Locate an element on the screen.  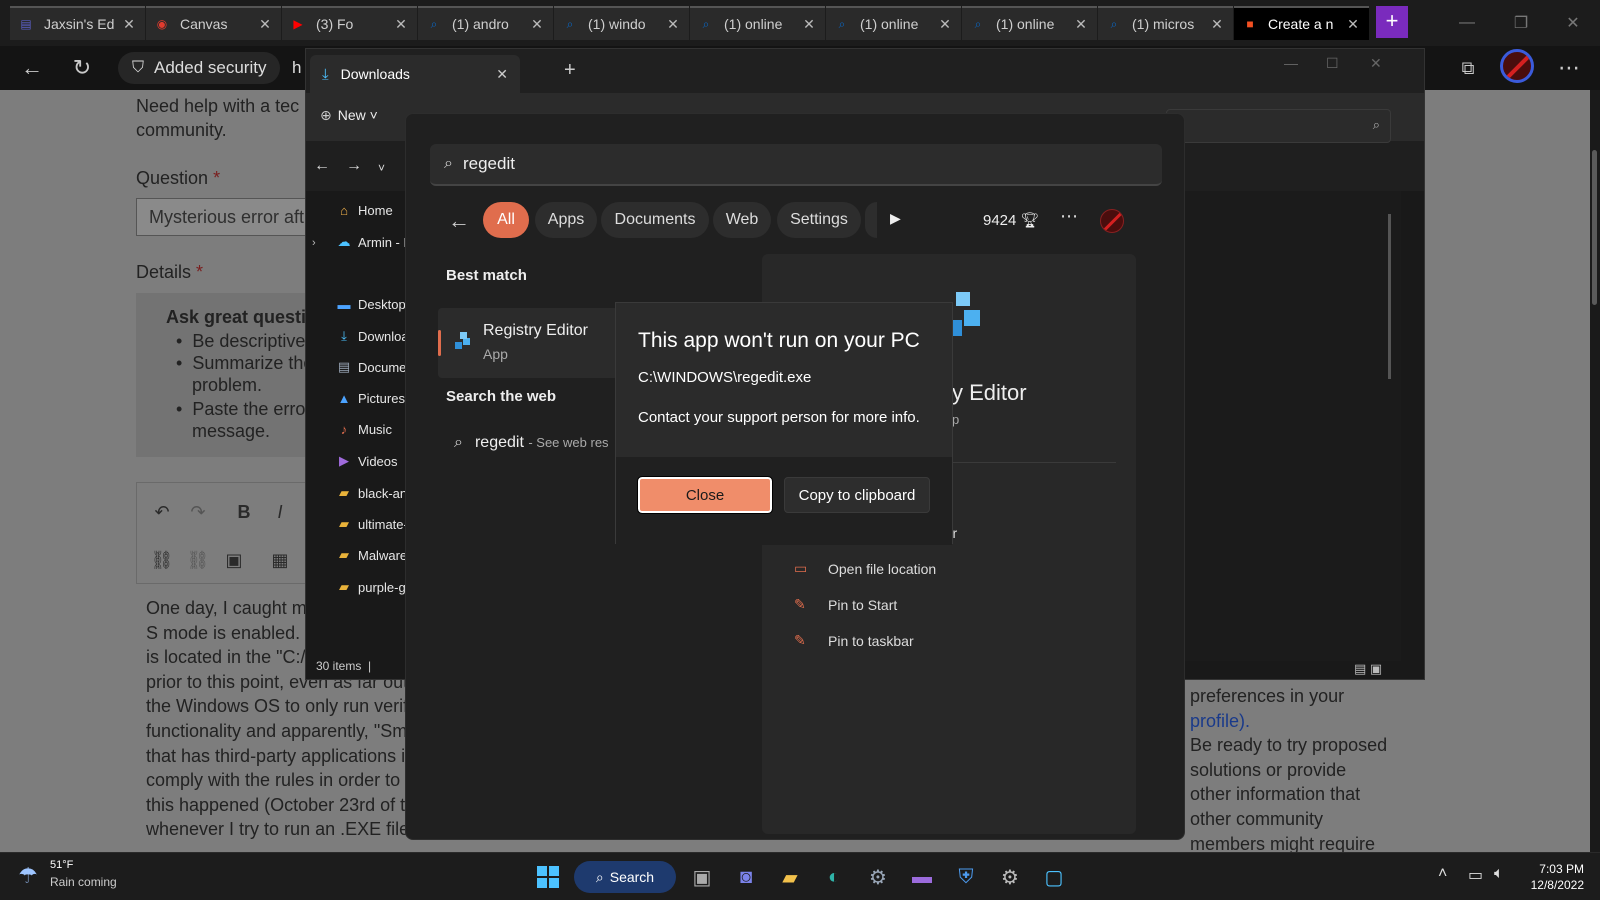
sidebar-item: ▰ black-anc is located at coordinates (376, 493).